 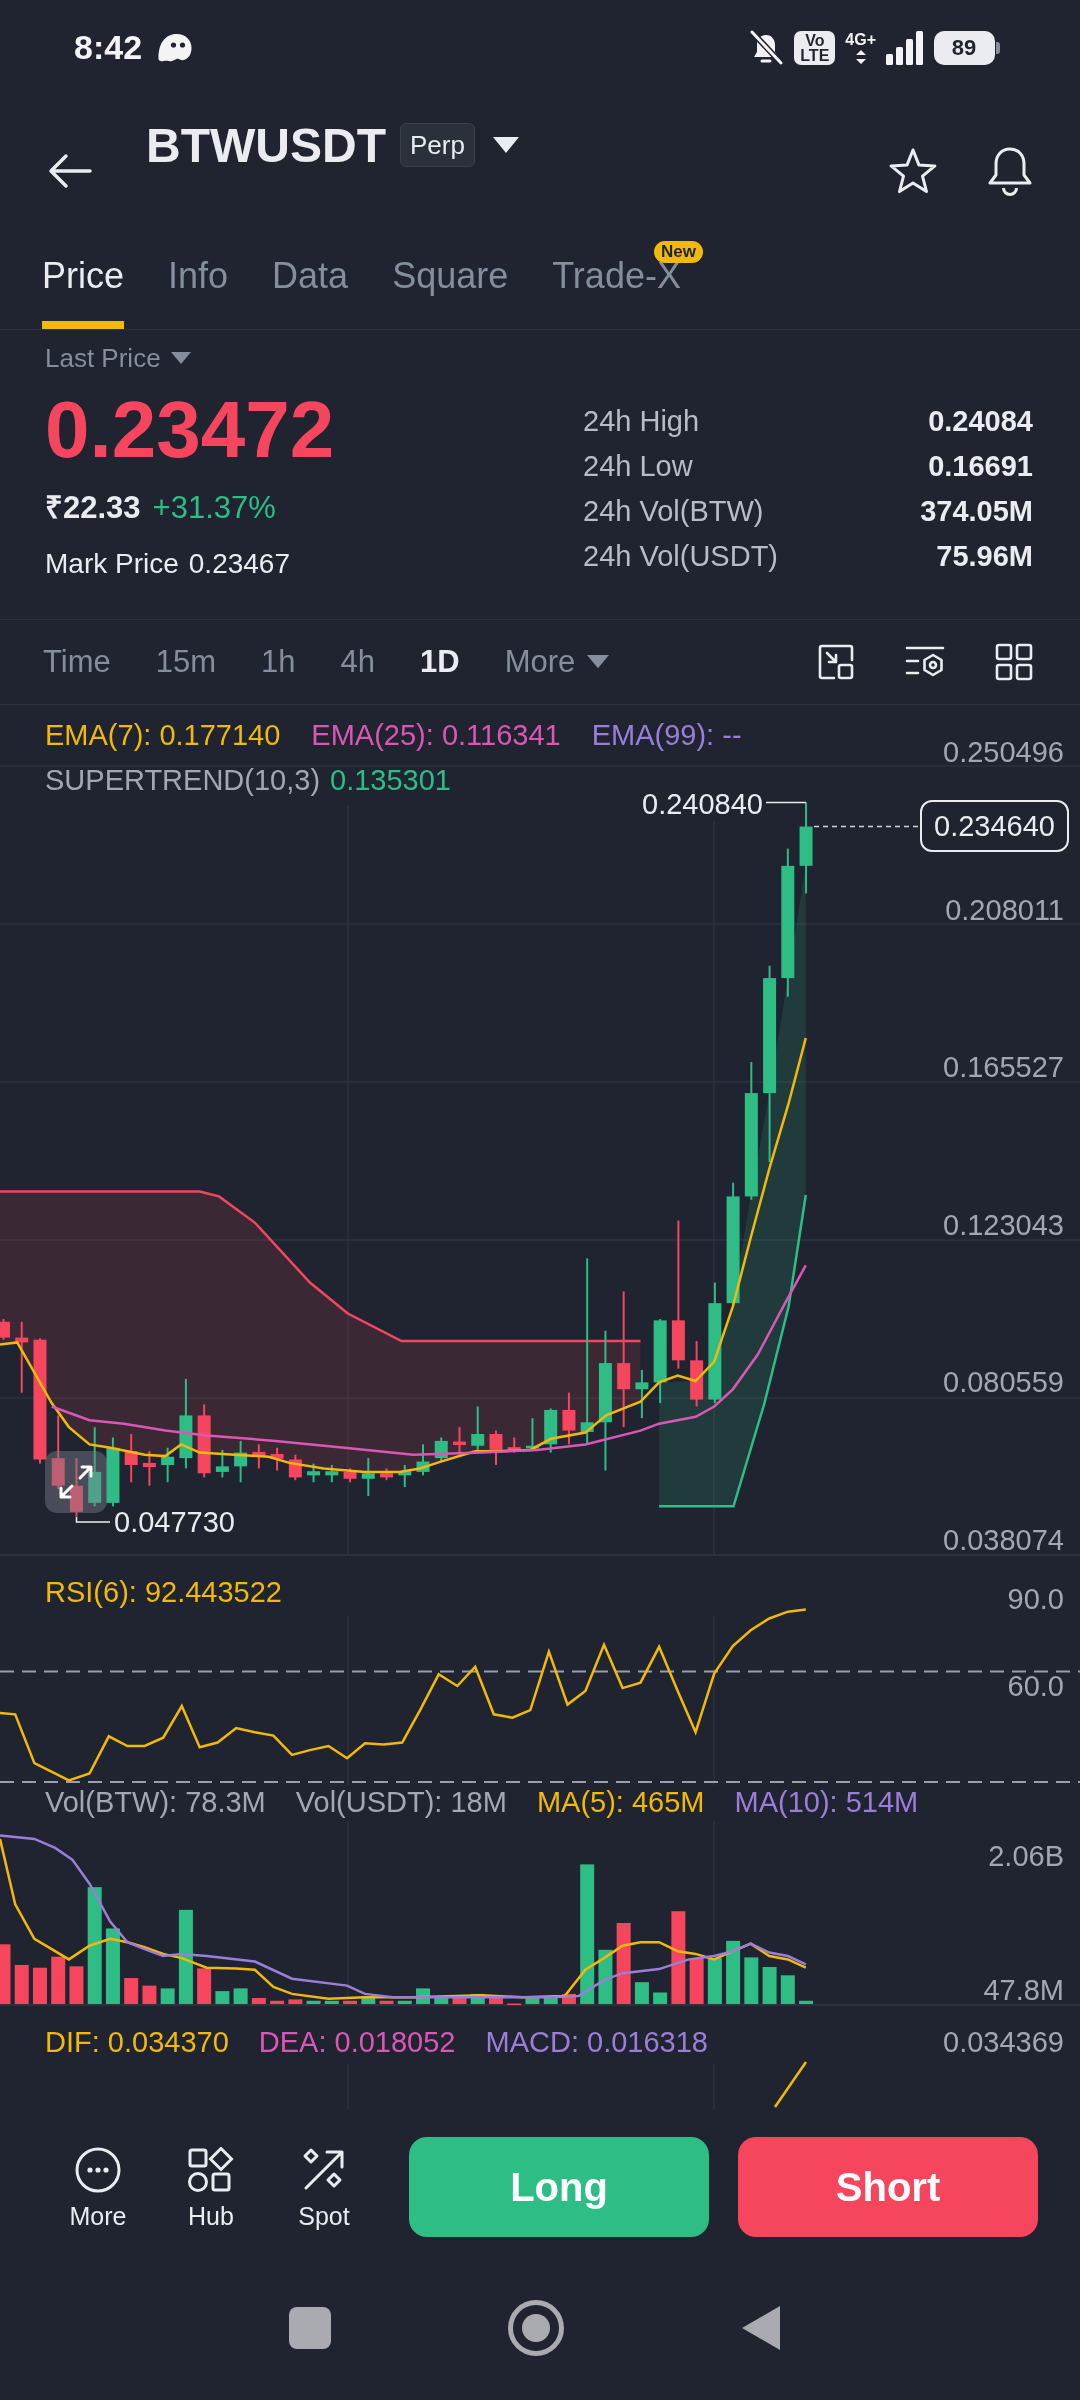 What do you see at coordinates (358, 662) in the screenshot?
I see `interval-tab: 4h` at bounding box center [358, 662].